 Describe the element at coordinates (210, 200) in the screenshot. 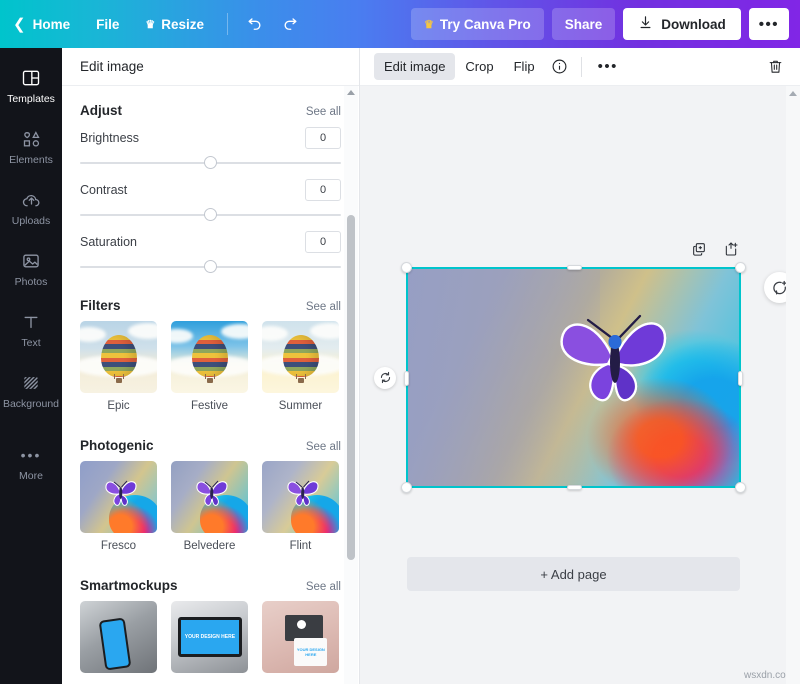

I see `contrast-slider-row: Contrast 0` at that location.